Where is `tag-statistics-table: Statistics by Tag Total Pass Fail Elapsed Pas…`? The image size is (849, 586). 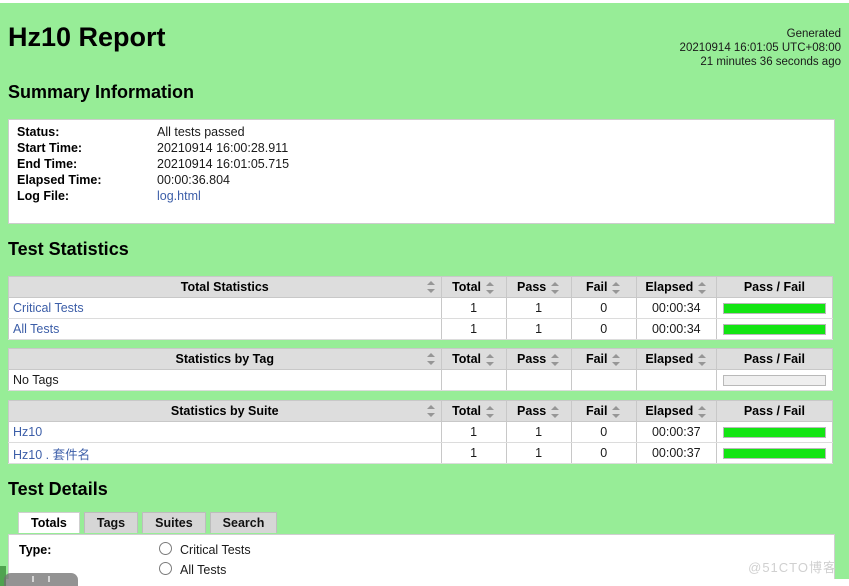
tag-statistics-table: Statistics by Tag Total Pass Fail Elapsed Pas… is located at coordinates (421, 369).